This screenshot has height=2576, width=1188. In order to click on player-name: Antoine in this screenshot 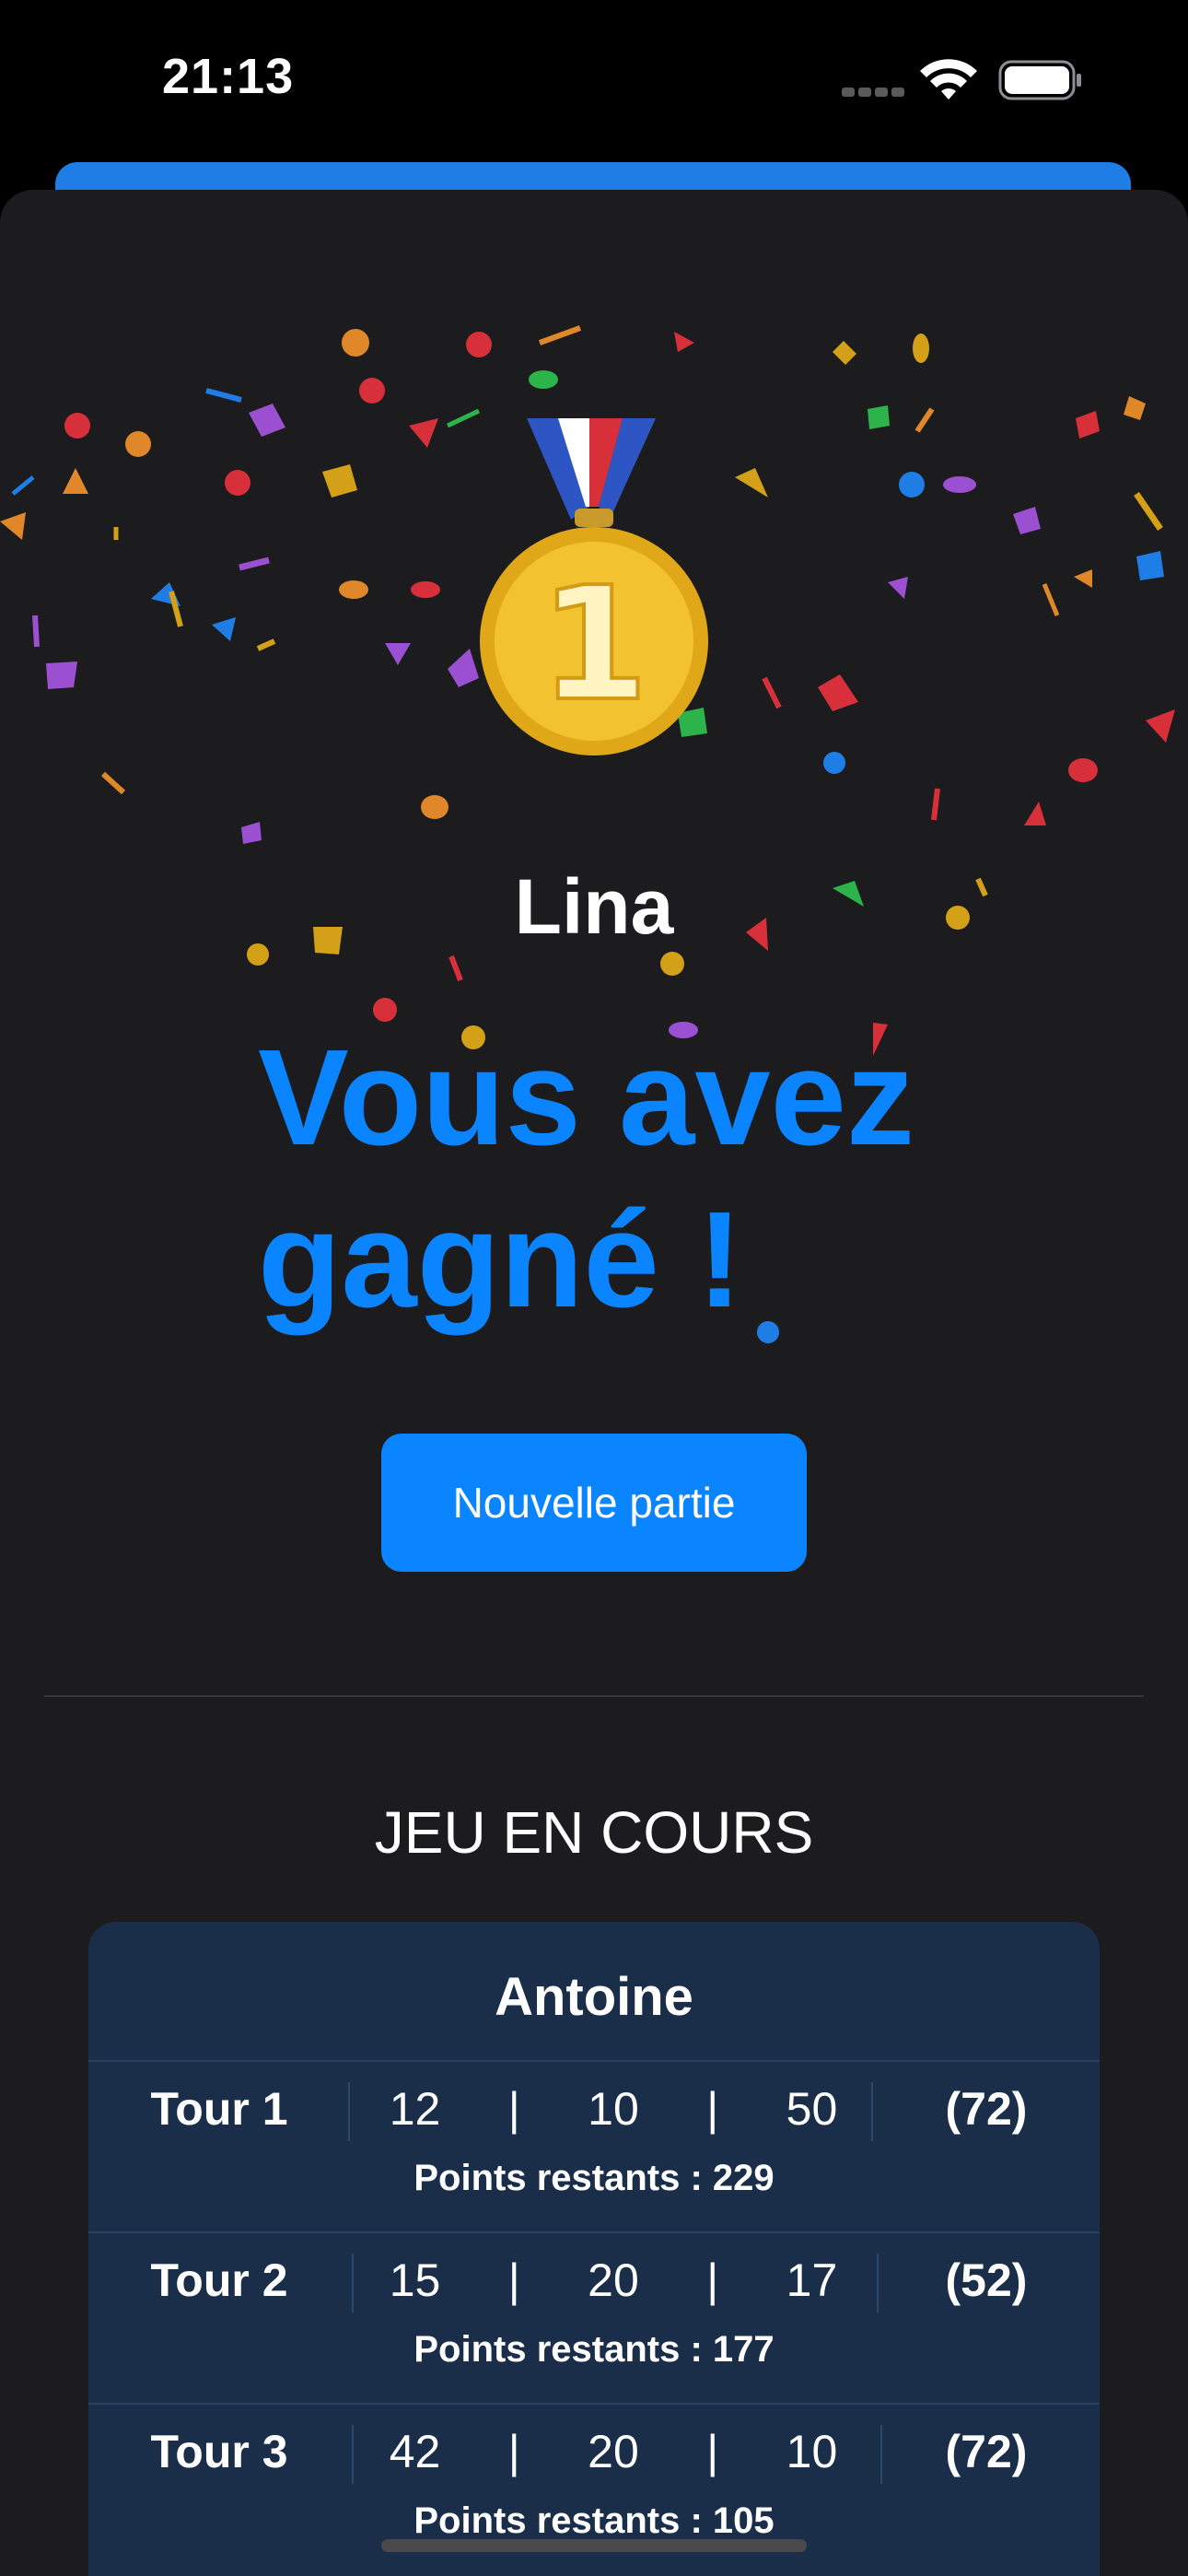, I will do `click(594, 1997)`.